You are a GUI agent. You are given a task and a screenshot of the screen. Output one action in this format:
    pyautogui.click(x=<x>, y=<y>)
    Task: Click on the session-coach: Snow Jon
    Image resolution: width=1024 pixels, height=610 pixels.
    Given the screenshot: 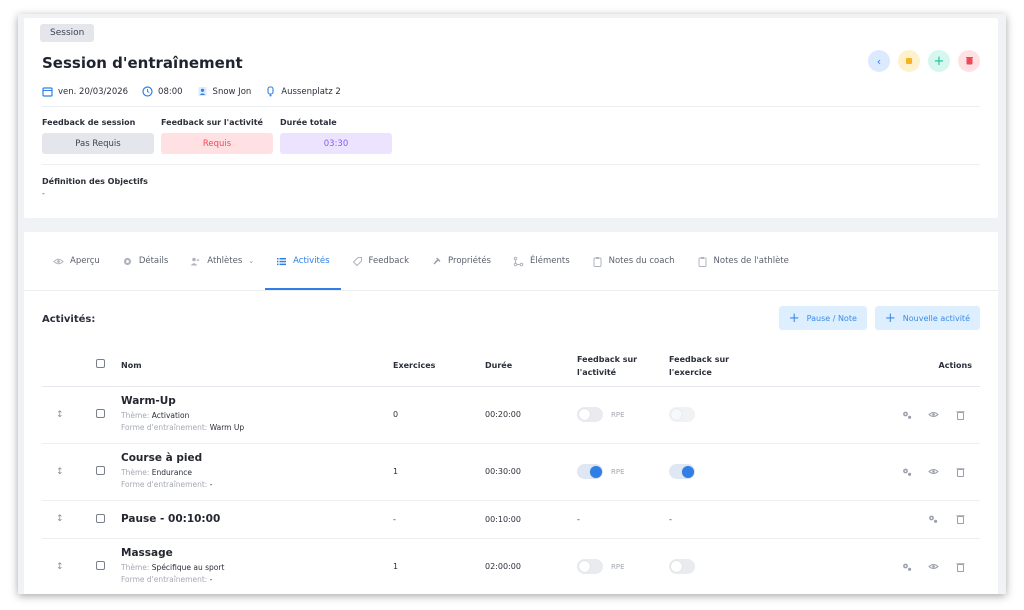 What is the action you would take?
    pyautogui.click(x=224, y=91)
    